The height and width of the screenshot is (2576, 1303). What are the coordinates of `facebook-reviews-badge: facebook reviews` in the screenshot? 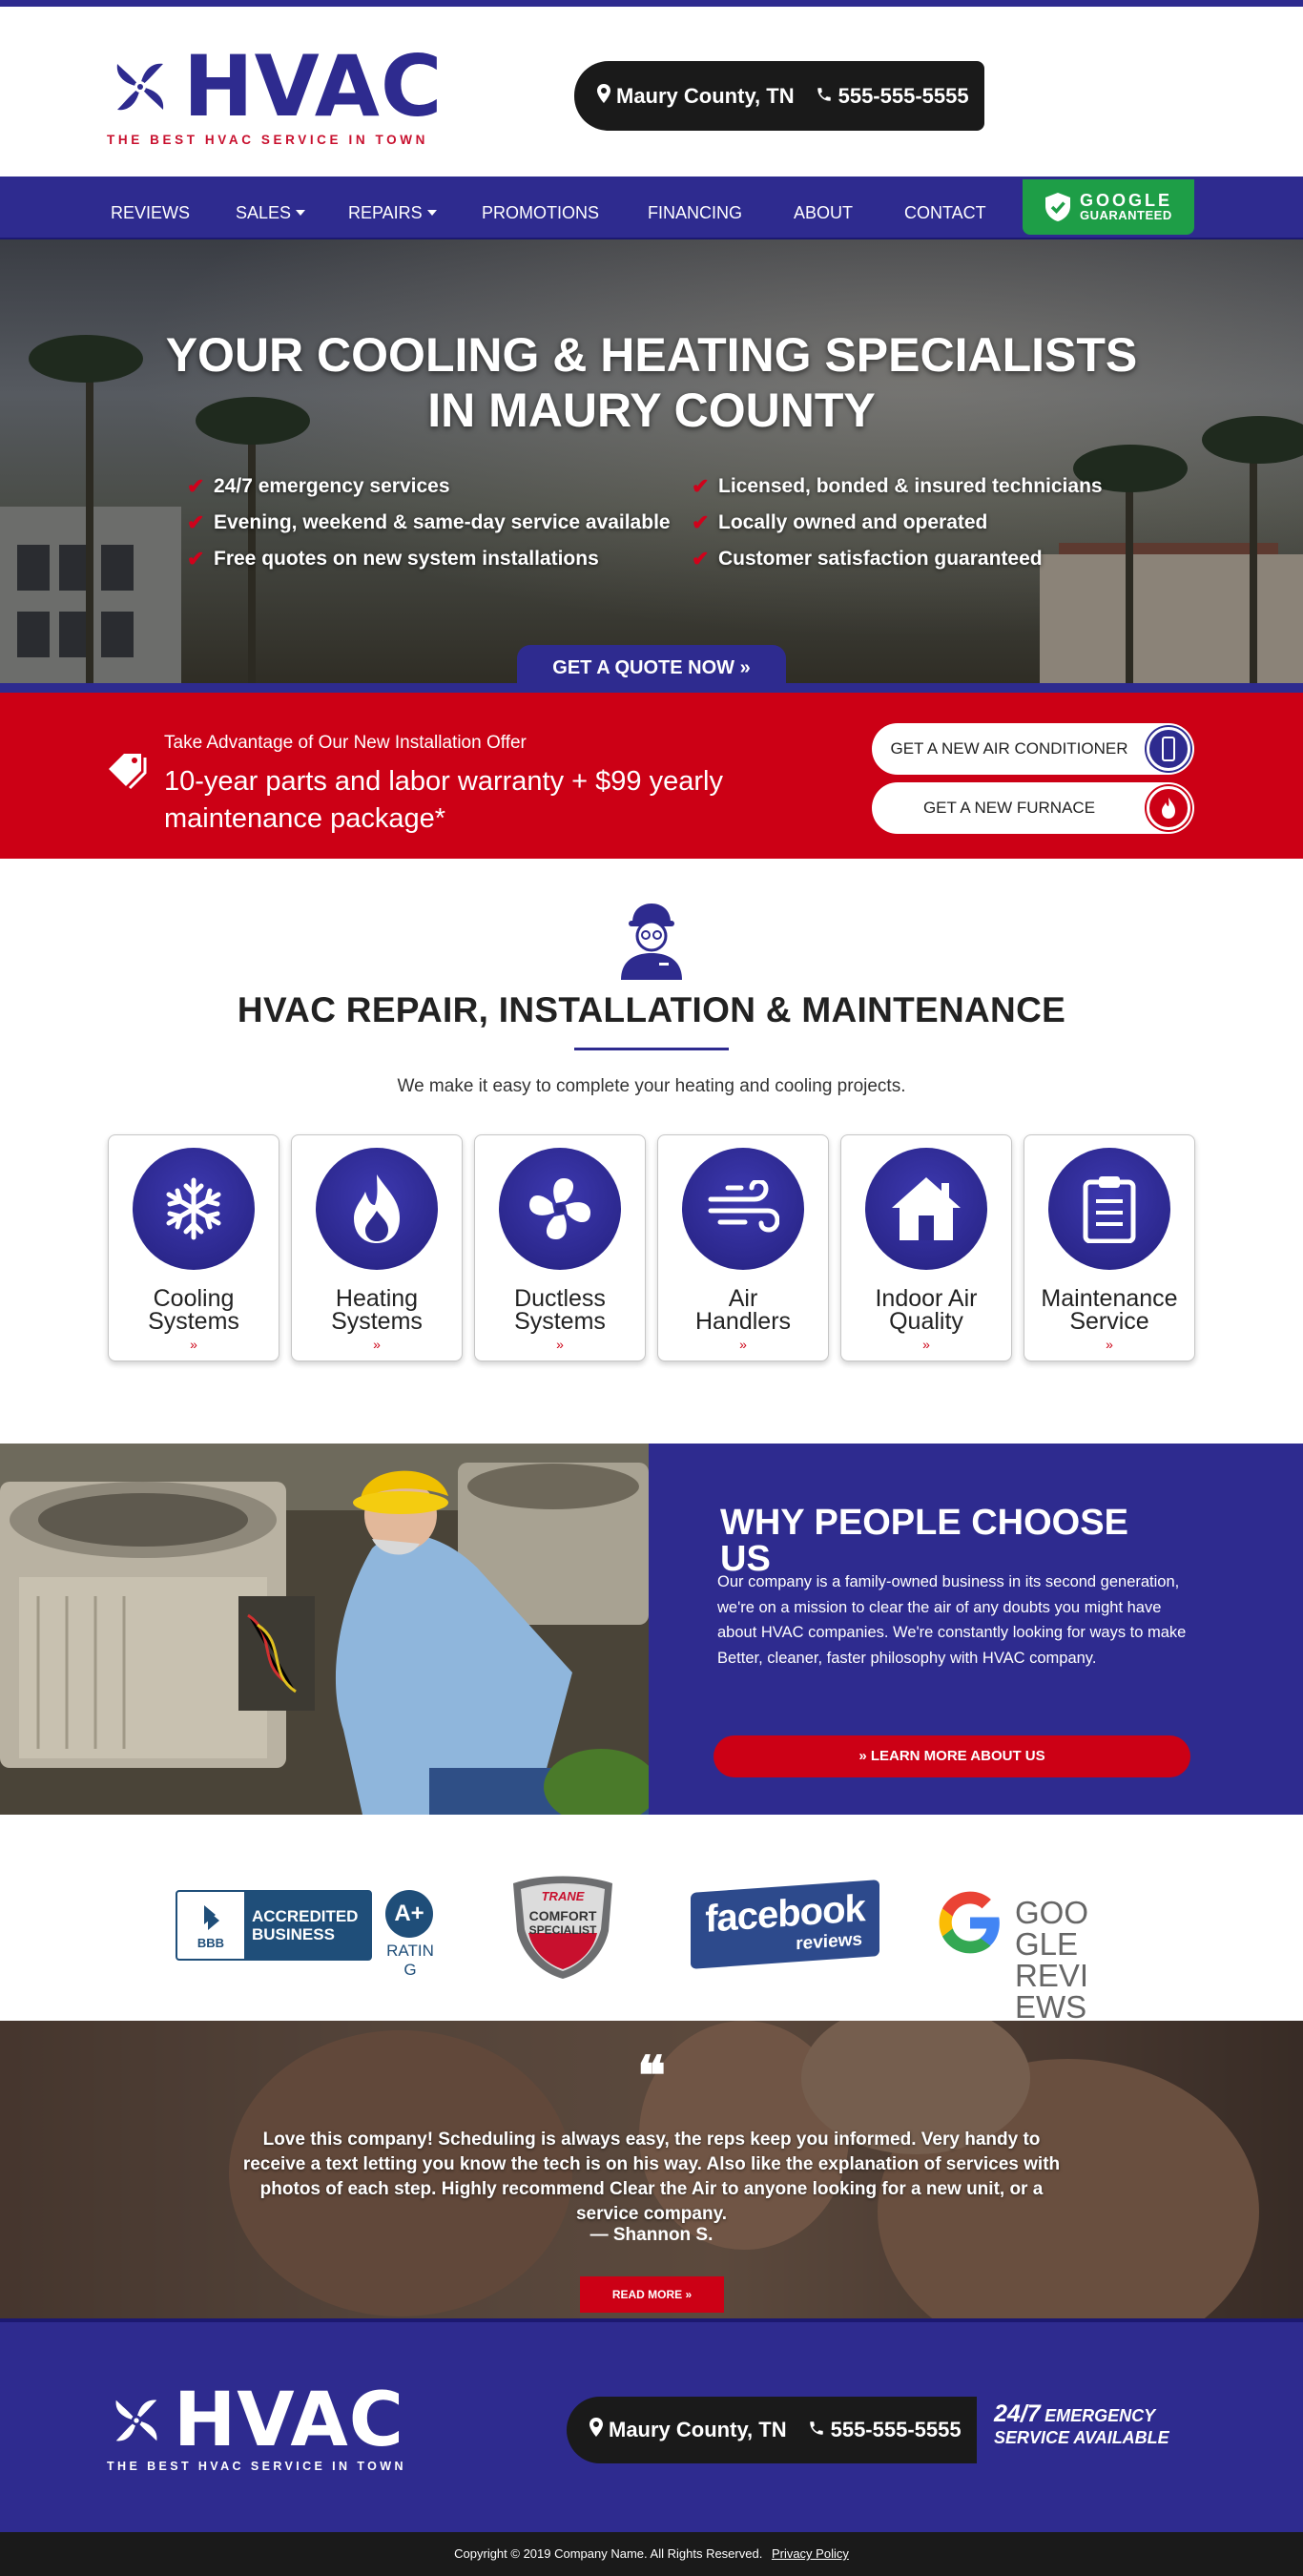 It's located at (785, 1924).